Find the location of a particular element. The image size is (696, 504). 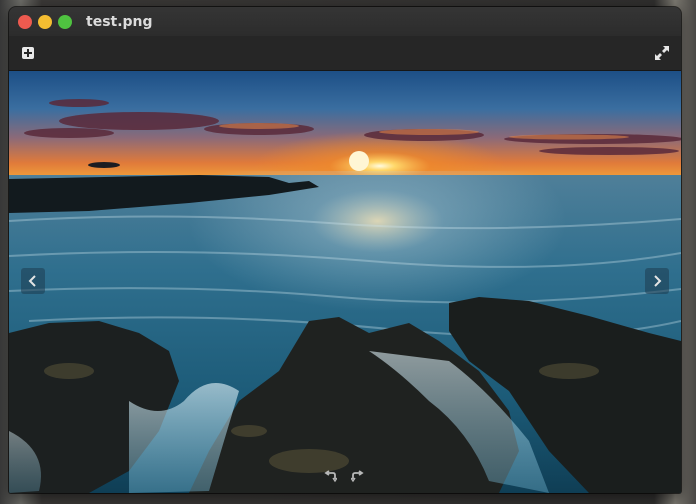

close-button is located at coordinates (25, 21).